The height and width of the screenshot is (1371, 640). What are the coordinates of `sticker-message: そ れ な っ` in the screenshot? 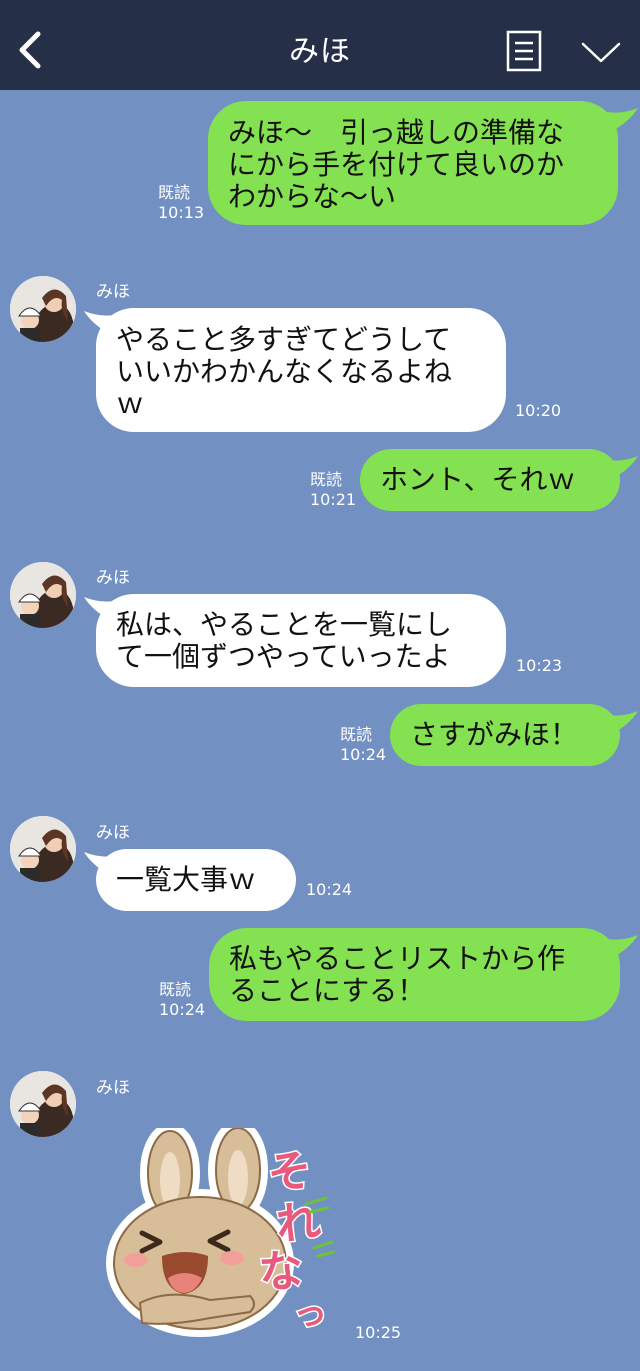 It's located at (220, 1231).